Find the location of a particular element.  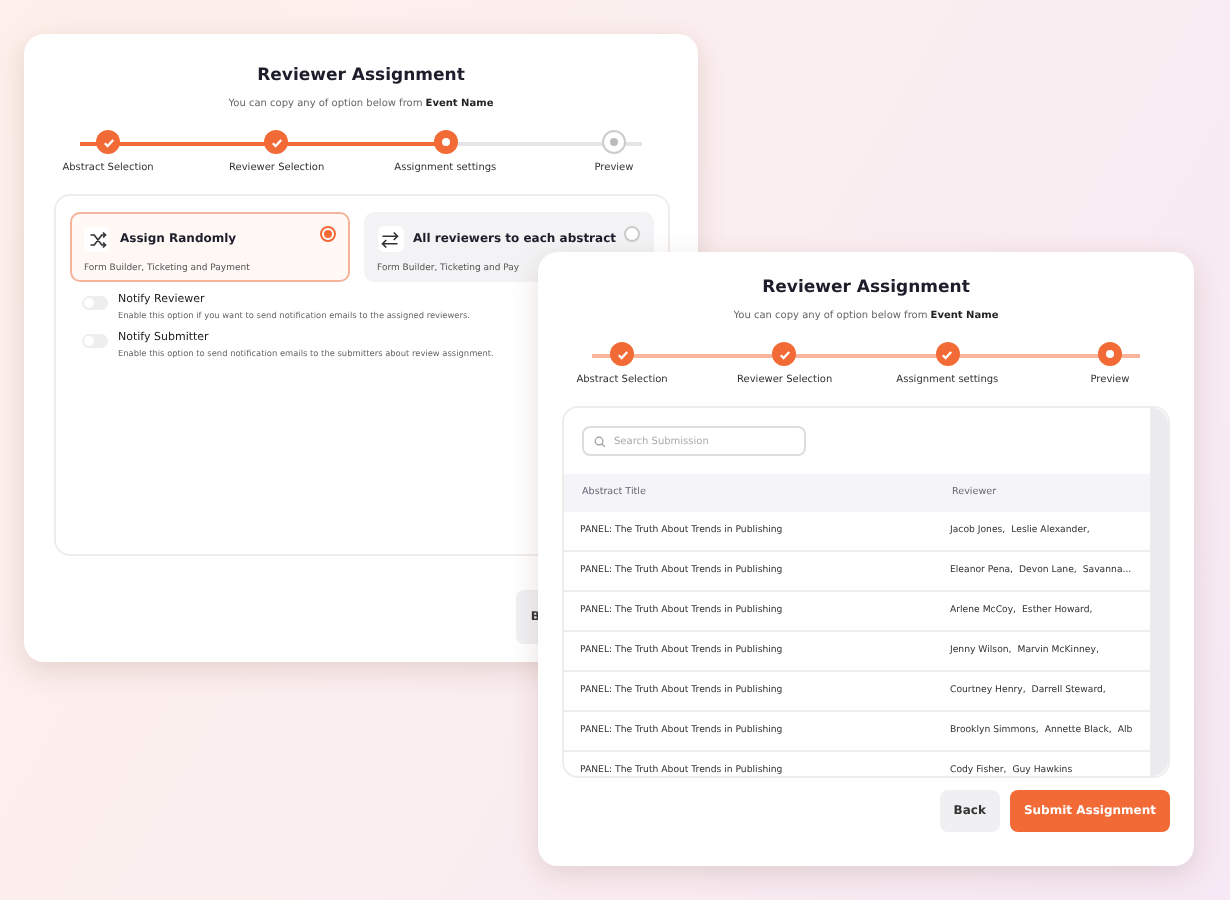

shuffle-icon is located at coordinates (97, 239).